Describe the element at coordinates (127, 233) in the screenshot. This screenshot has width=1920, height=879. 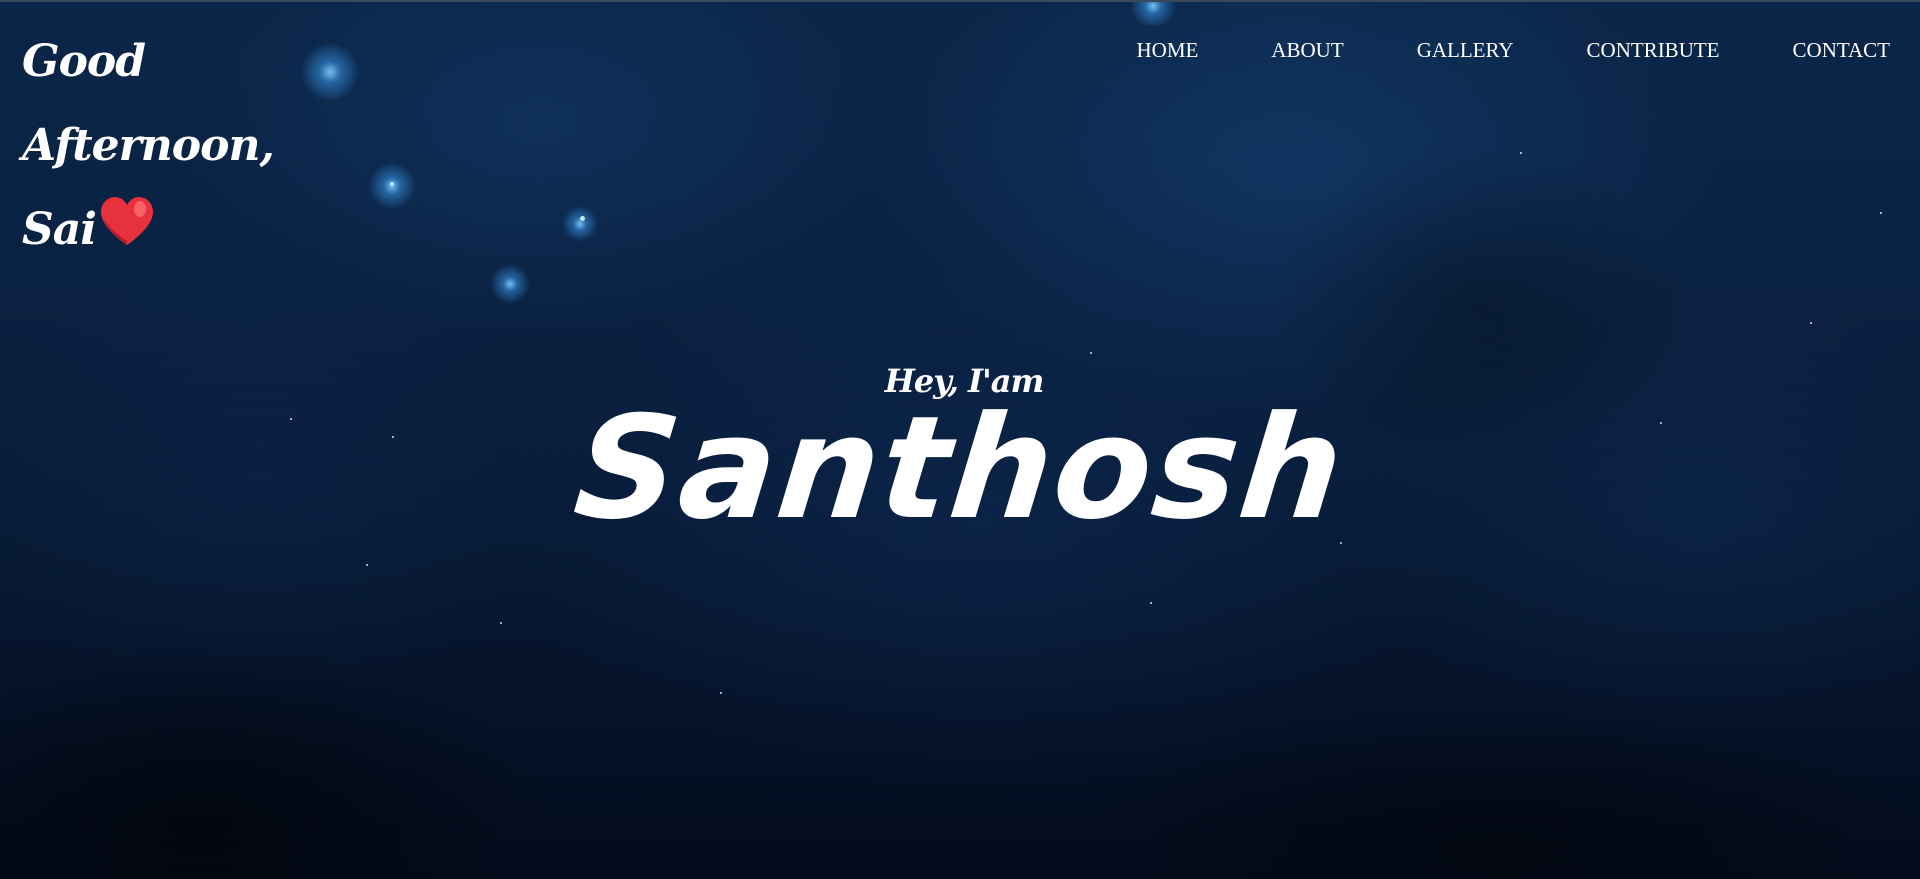
I see `heart-icon` at that location.